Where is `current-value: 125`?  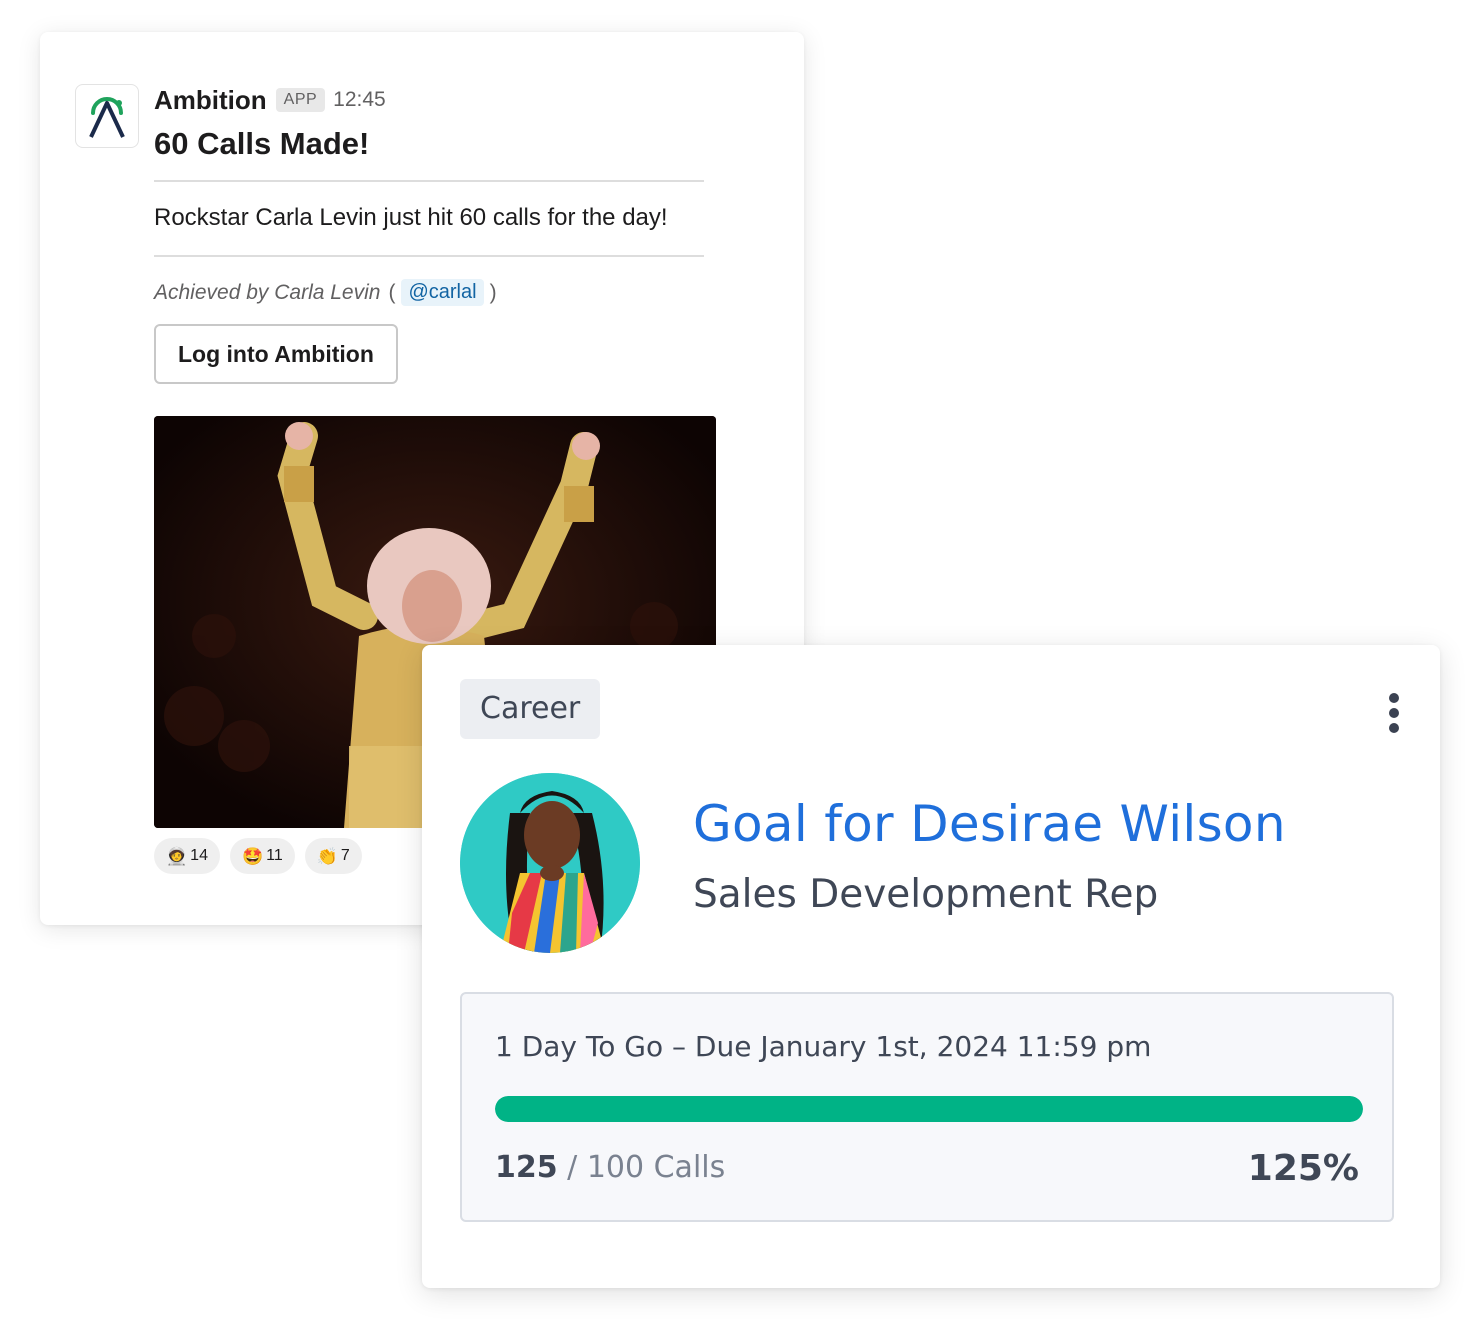
current-value: 125 is located at coordinates (526, 1167).